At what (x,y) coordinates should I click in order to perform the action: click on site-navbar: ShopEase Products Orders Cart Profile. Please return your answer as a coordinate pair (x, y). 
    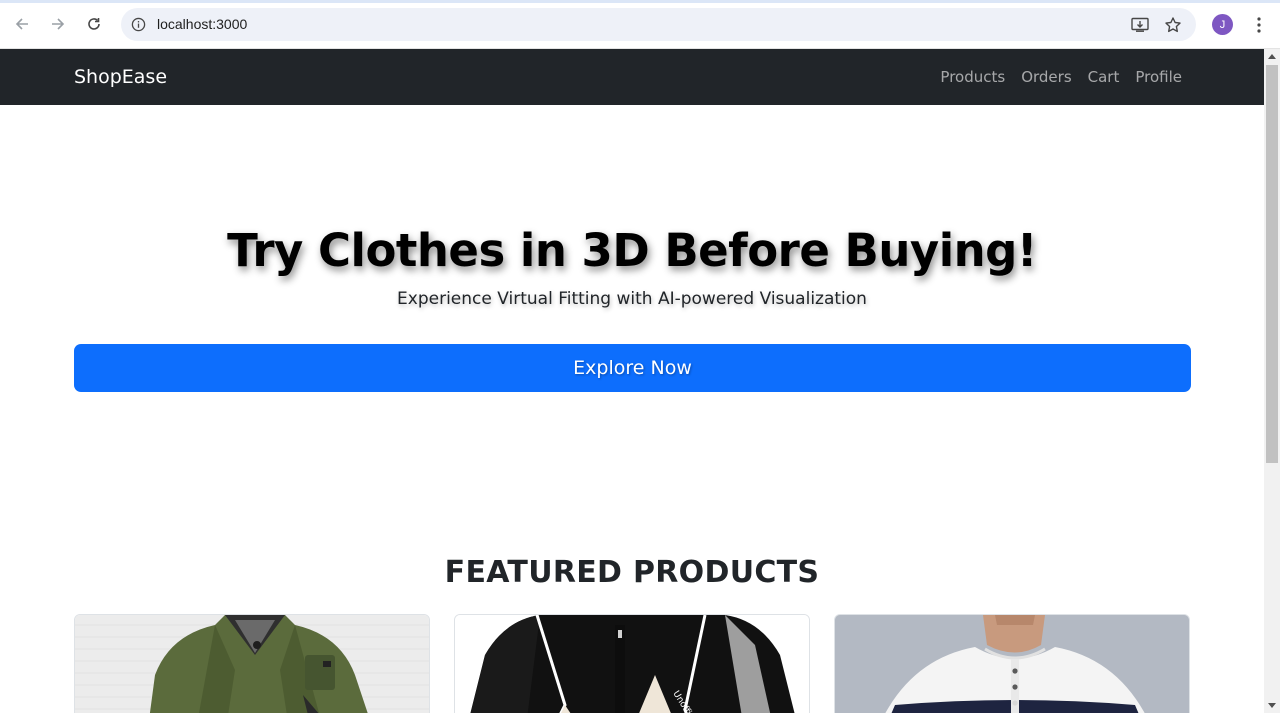
    Looking at the image, I should click on (632, 77).